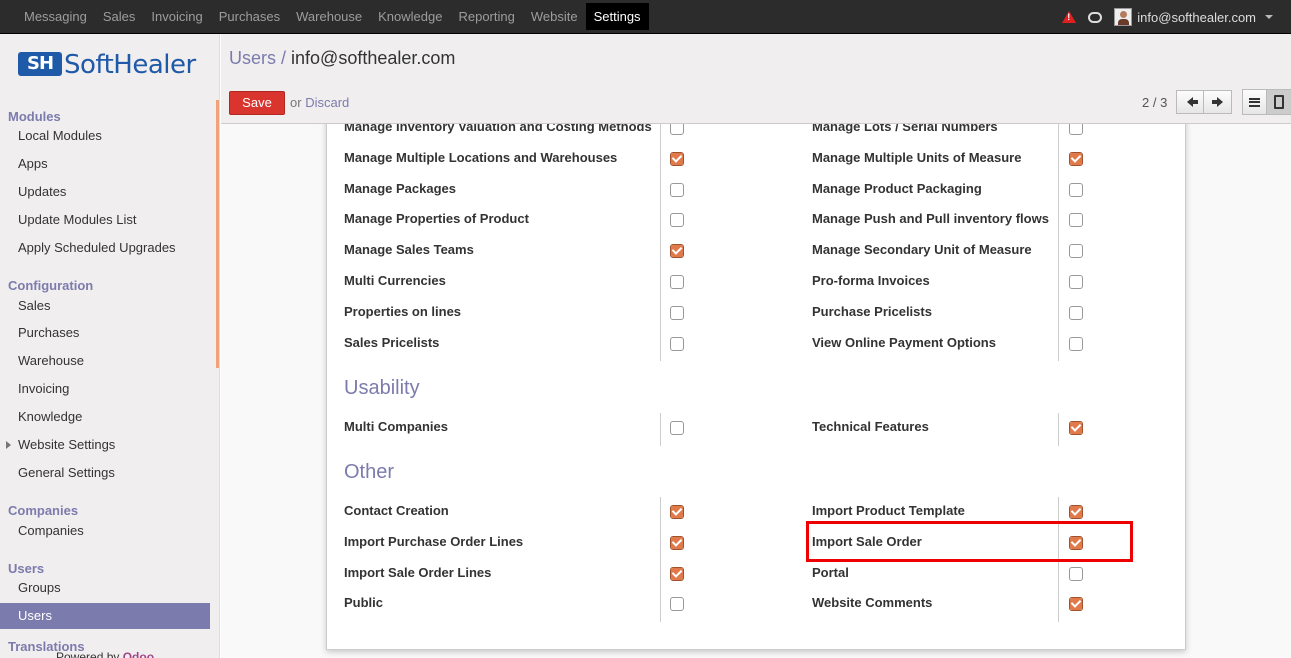  What do you see at coordinates (481, 157) in the screenshot?
I see `label-manage-multiple-locations-and-warehouses: Manage Multiple Locations and Warehouses` at bounding box center [481, 157].